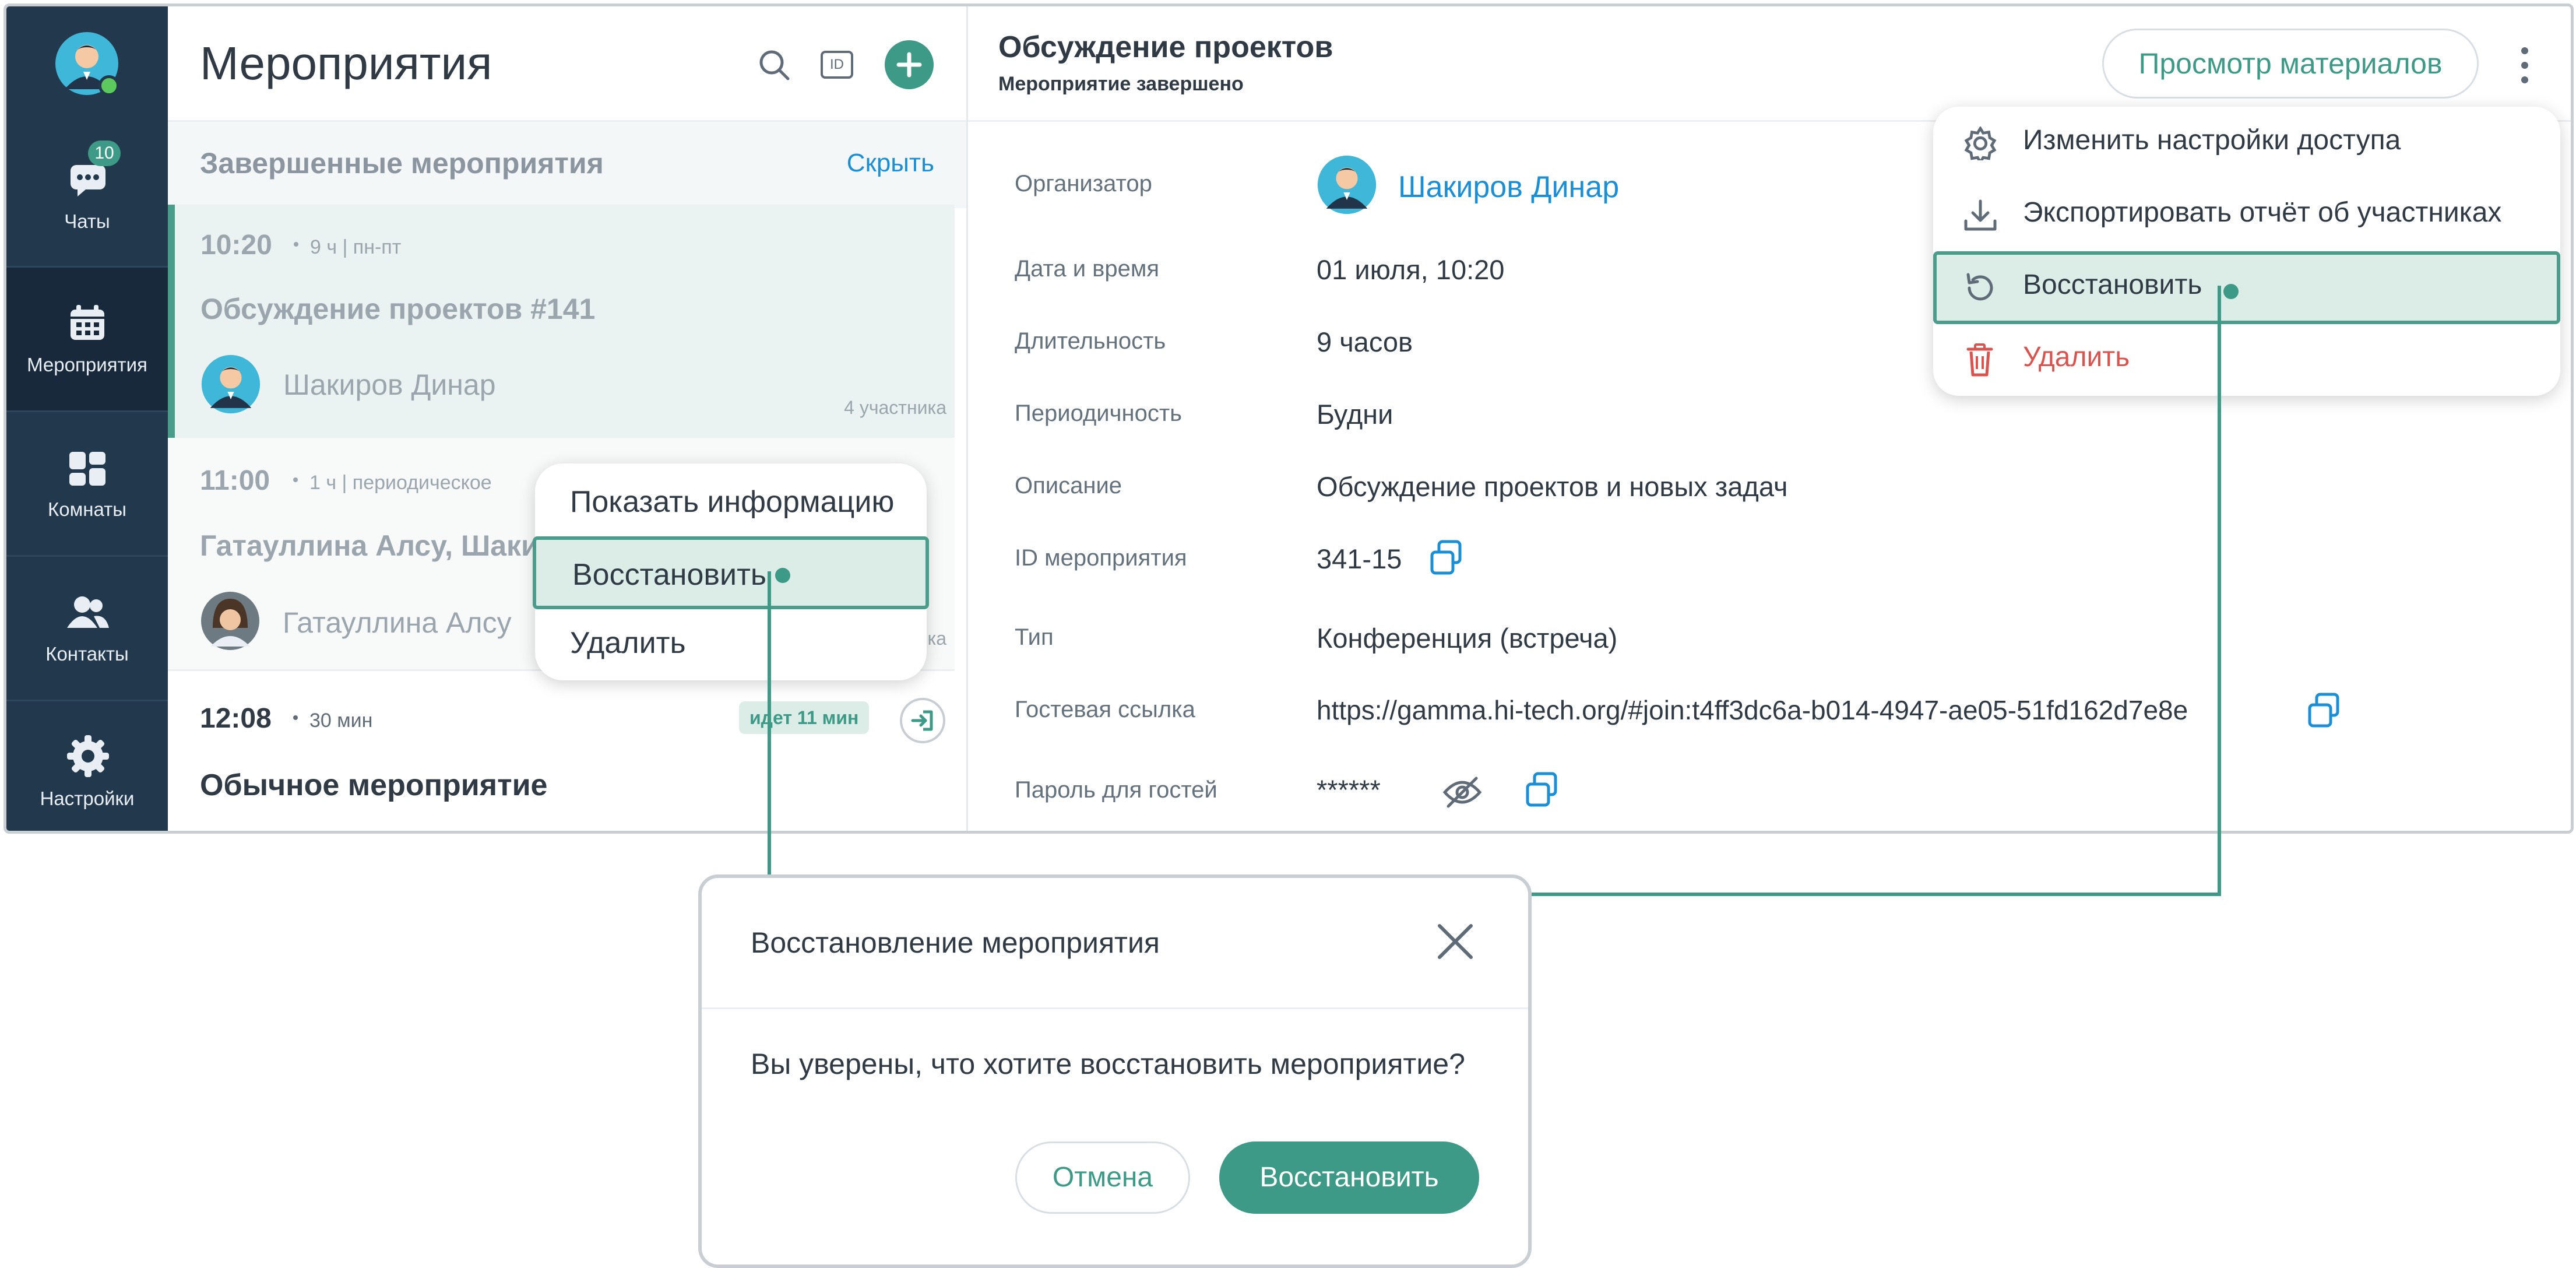 This screenshot has height=1268, width=2576. Describe the element at coordinates (108, 86) in the screenshot. I see `online-status-icon` at that location.